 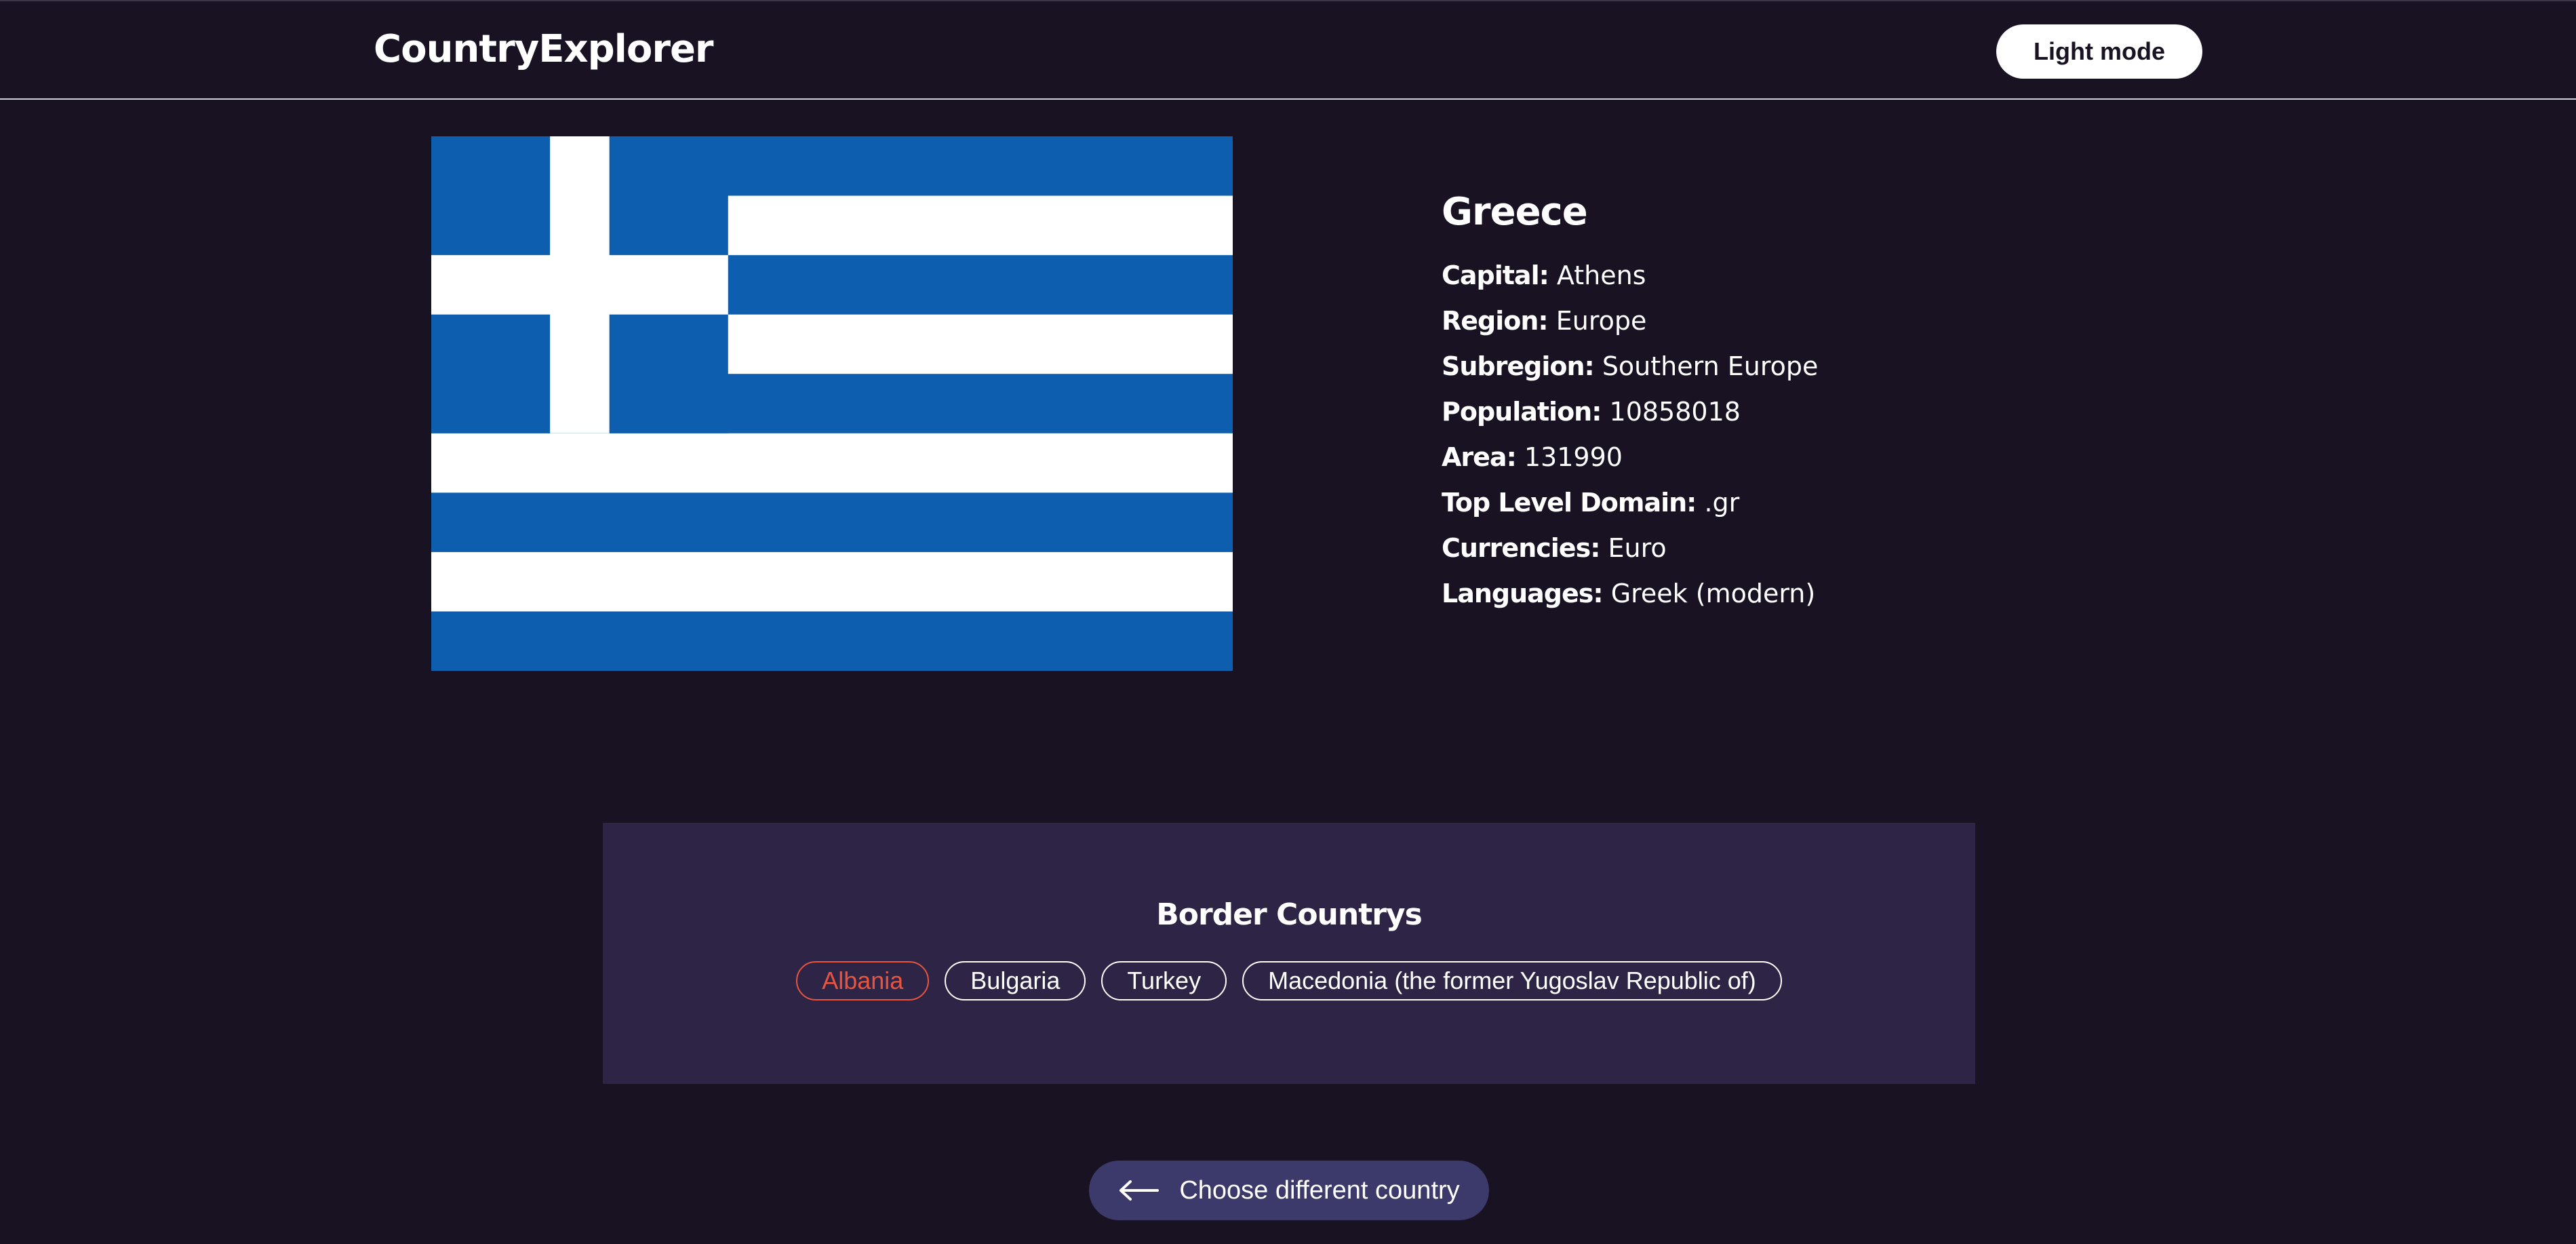 I want to click on choose-different-country-button: Choose different country, so click(x=1289, y=1190).